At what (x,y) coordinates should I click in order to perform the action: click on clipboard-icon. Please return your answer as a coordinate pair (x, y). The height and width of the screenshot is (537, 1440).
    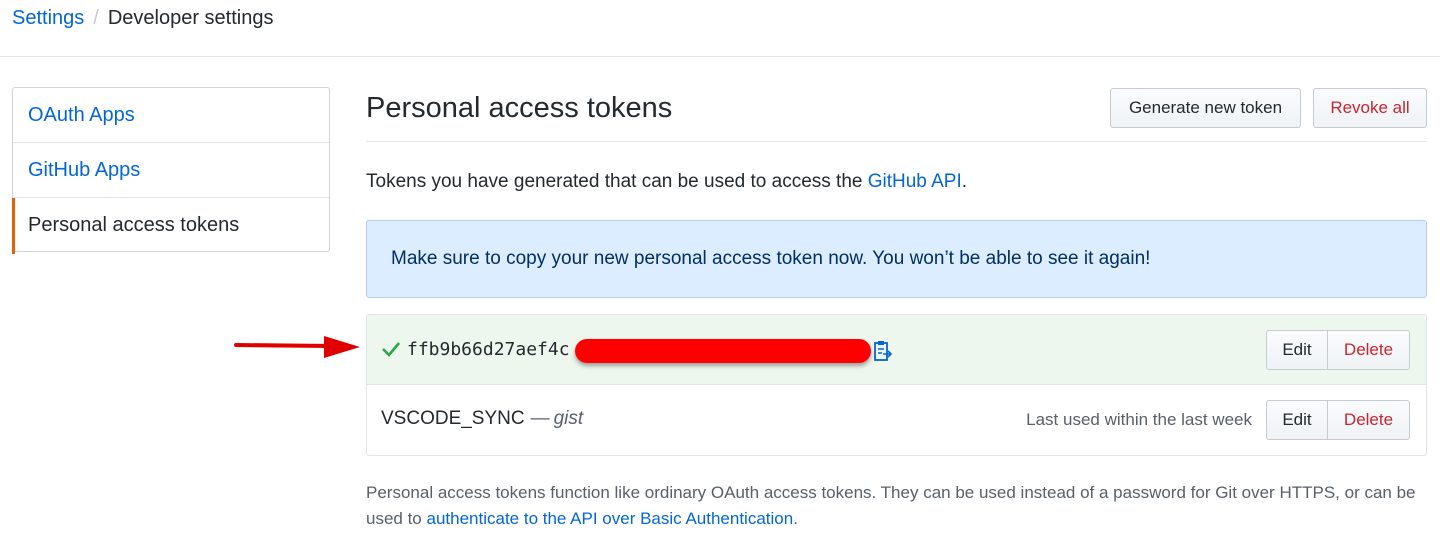
    Looking at the image, I should click on (883, 351).